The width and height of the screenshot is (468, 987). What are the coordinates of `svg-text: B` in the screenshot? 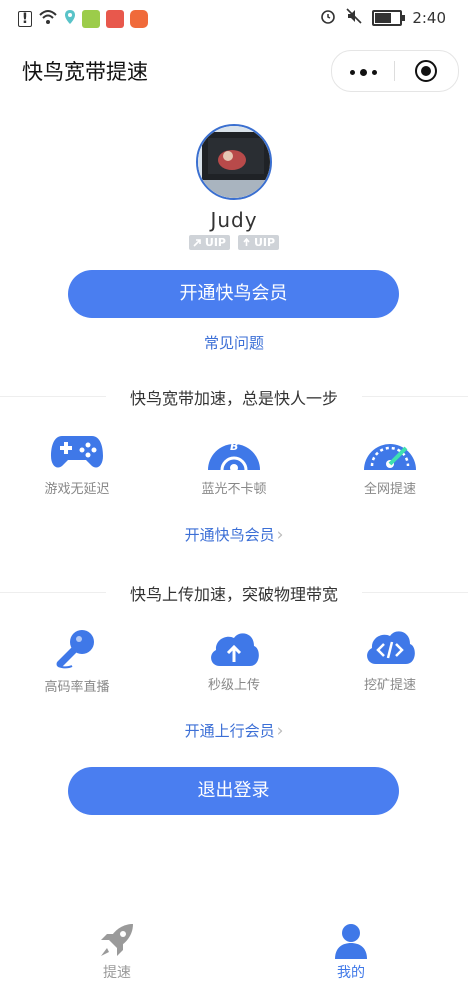 It's located at (234, 446).